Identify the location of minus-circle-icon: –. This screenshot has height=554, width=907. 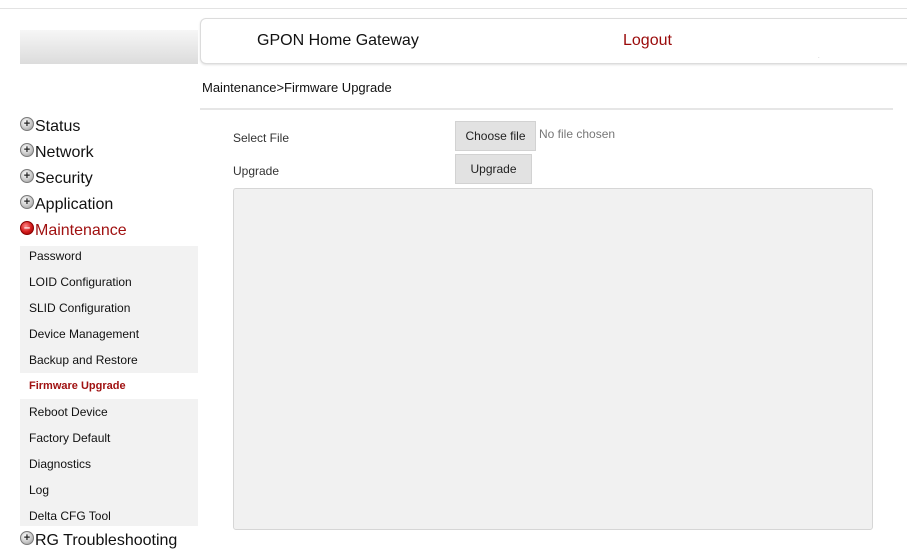
(27, 228).